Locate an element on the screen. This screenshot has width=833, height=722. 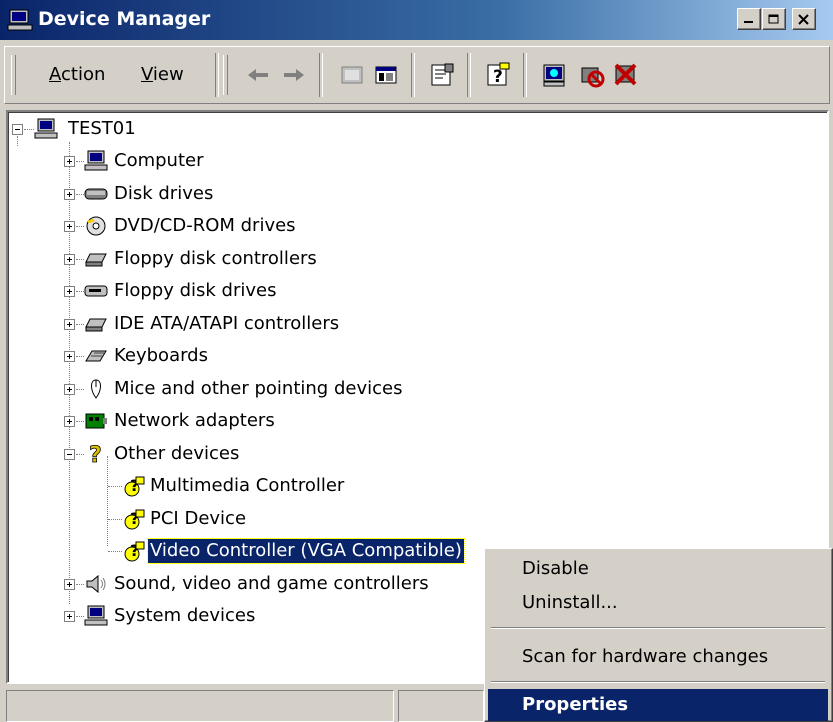
question-icon: ? is located at coordinates (96, 454).